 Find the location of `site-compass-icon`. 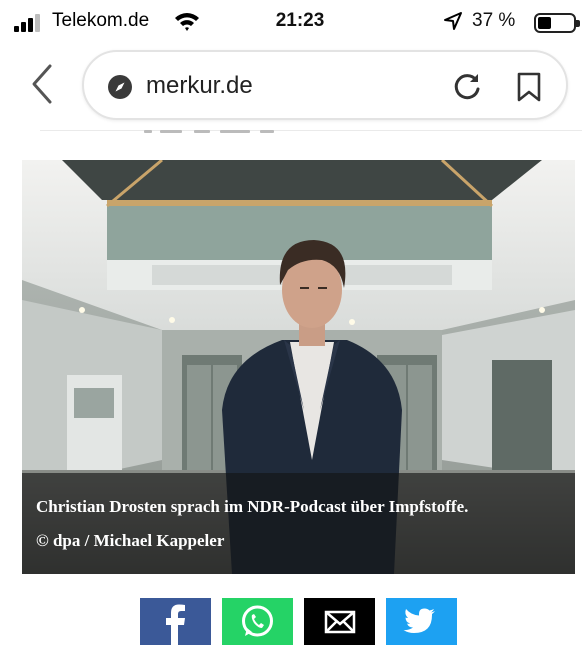

site-compass-icon is located at coordinates (120, 87).